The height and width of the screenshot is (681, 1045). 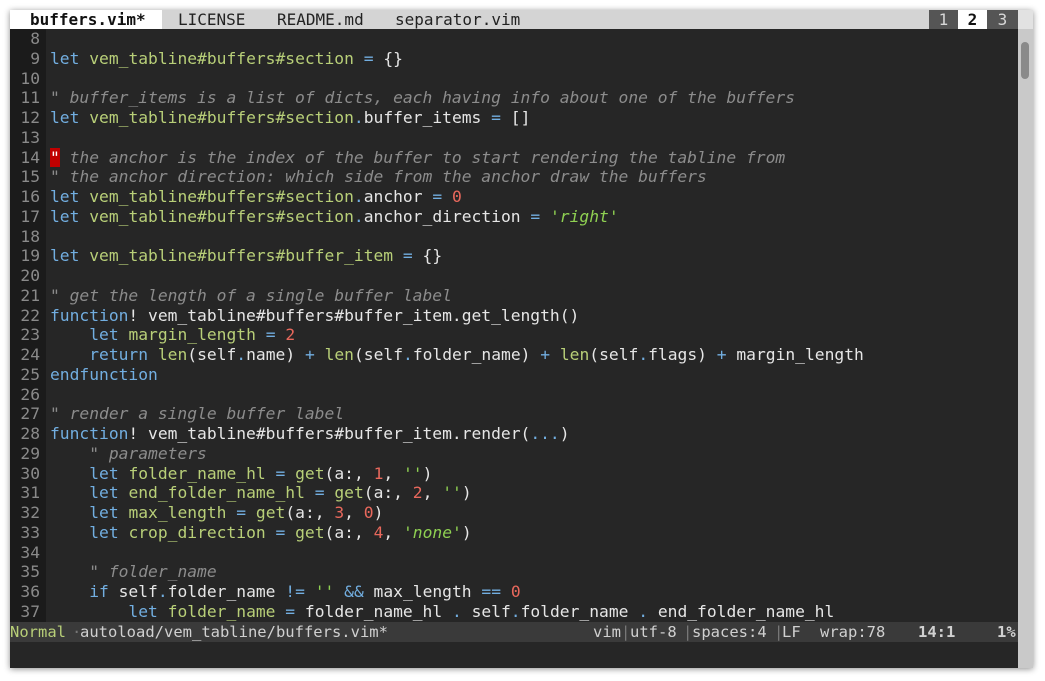 I want to click on line-number: 30, so click(x=28, y=473).